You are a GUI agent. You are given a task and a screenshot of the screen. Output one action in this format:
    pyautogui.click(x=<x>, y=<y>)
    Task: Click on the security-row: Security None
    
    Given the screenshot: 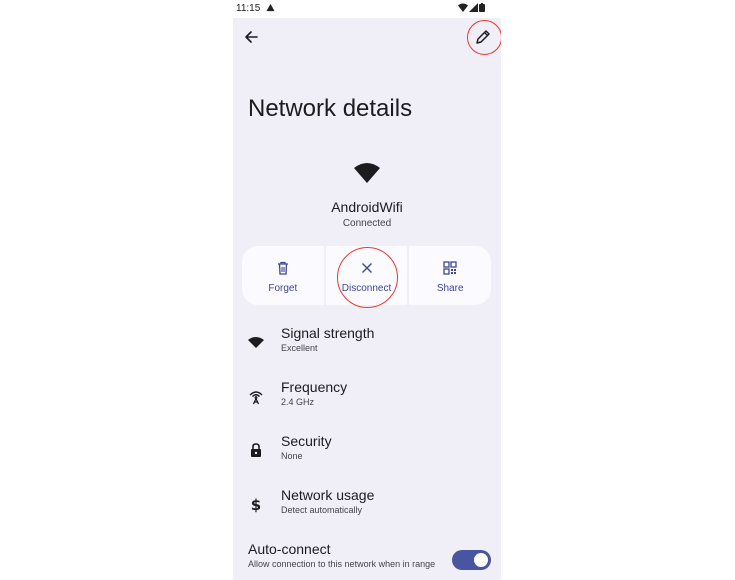 What is the action you would take?
    pyautogui.click(x=367, y=453)
    